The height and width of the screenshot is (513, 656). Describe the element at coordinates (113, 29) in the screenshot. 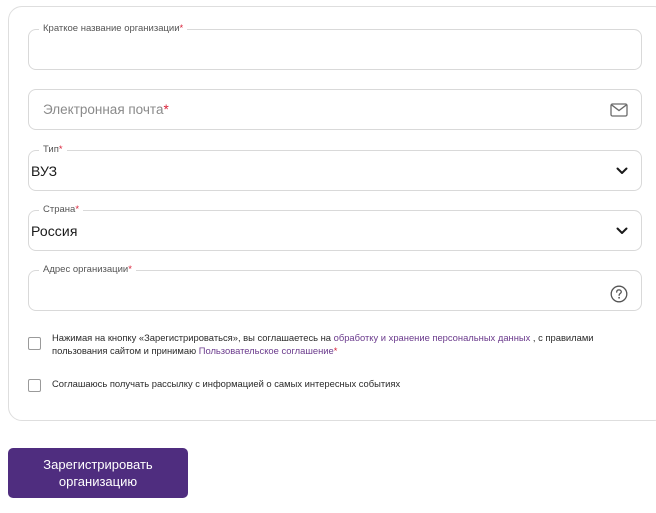

I see `short-name-label: Краткое название организации*` at that location.